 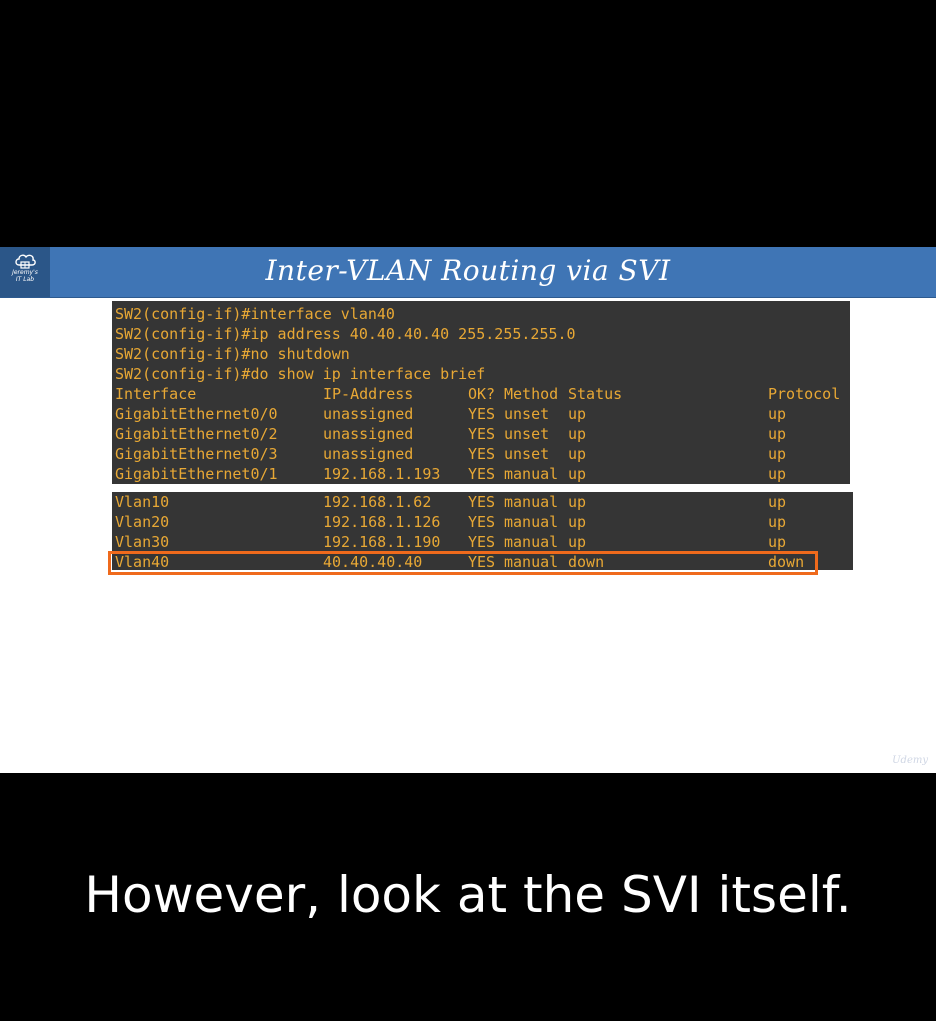 What do you see at coordinates (196, 474) in the screenshot?
I see `cell-interface: GigabitEthernet0/1` at bounding box center [196, 474].